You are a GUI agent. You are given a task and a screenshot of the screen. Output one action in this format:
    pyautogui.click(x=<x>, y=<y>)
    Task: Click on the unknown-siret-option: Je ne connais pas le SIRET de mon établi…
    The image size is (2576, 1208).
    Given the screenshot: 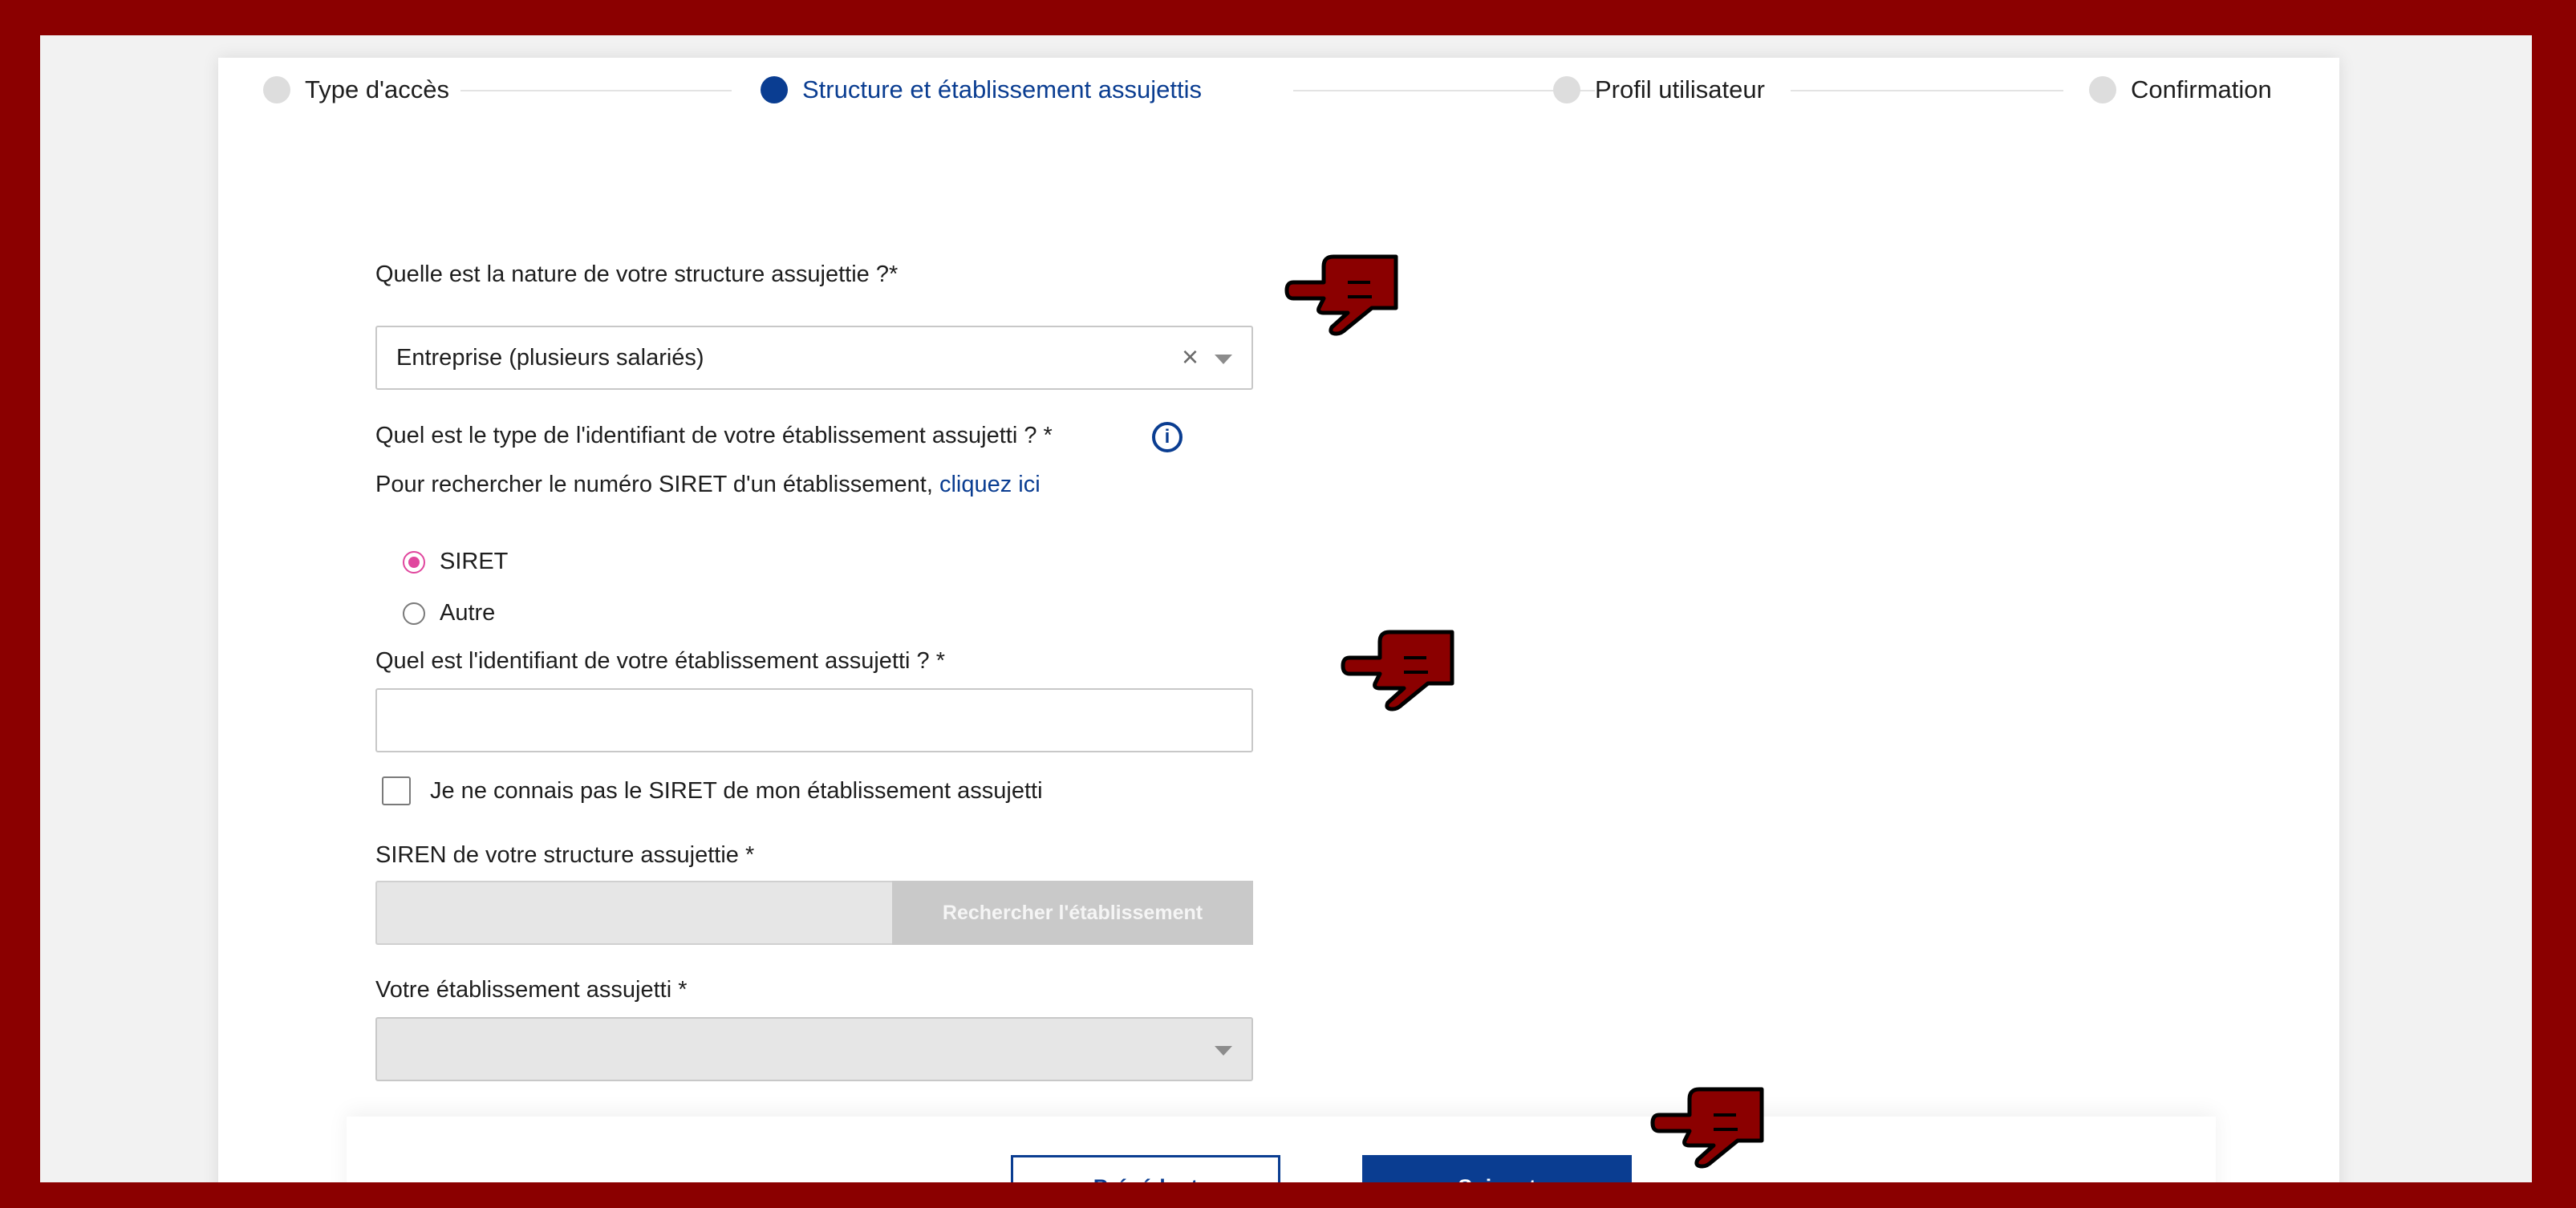 What is the action you would take?
    pyautogui.click(x=712, y=790)
    